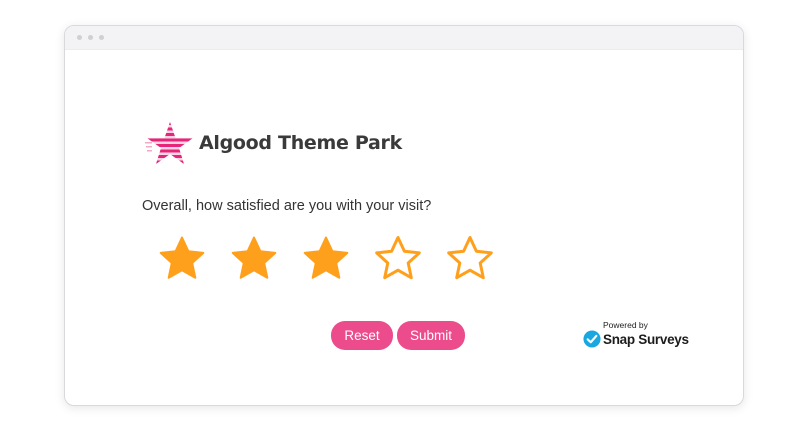 The height and width of the screenshot is (432, 806). What do you see at coordinates (362, 335) in the screenshot?
I see `reset-button: Reset` at bounding box center [362, 335].